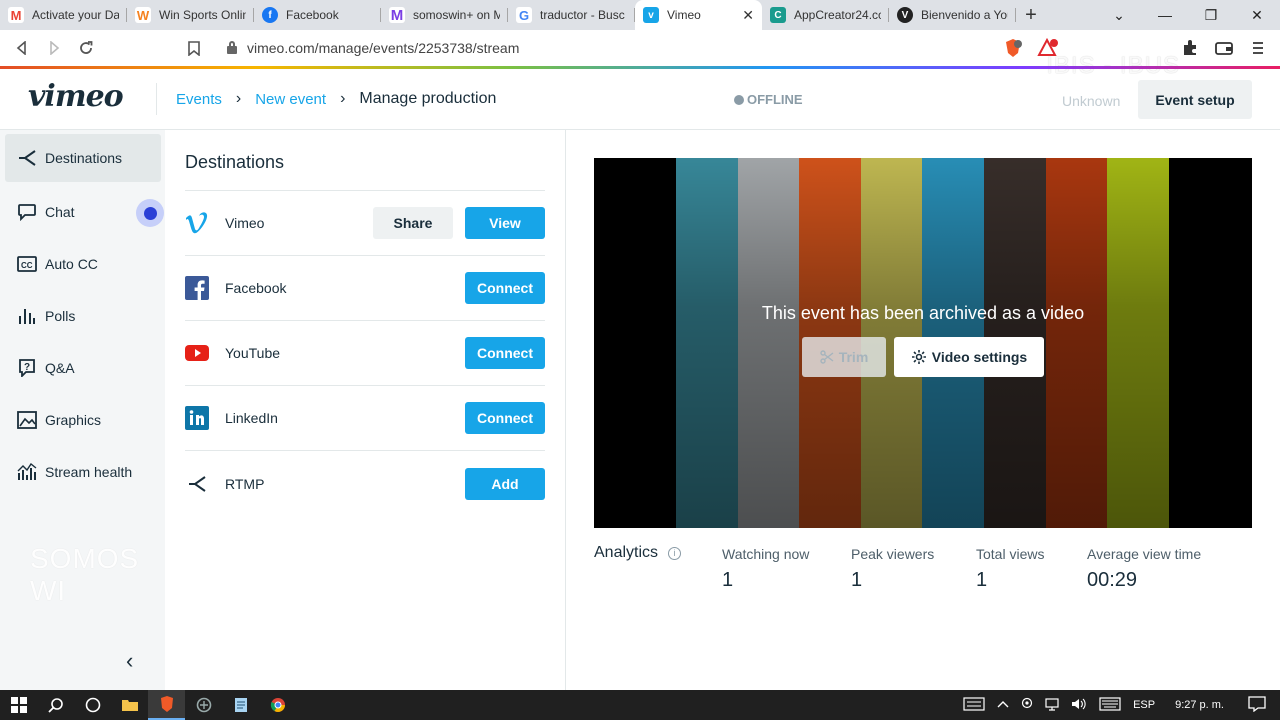 Image resolution: width=1280 pixels, height=720 pixels. Describe the element at coordinates (428, 98) in the screenshot. I see `breadcrumb-current: Manage production` at that location.